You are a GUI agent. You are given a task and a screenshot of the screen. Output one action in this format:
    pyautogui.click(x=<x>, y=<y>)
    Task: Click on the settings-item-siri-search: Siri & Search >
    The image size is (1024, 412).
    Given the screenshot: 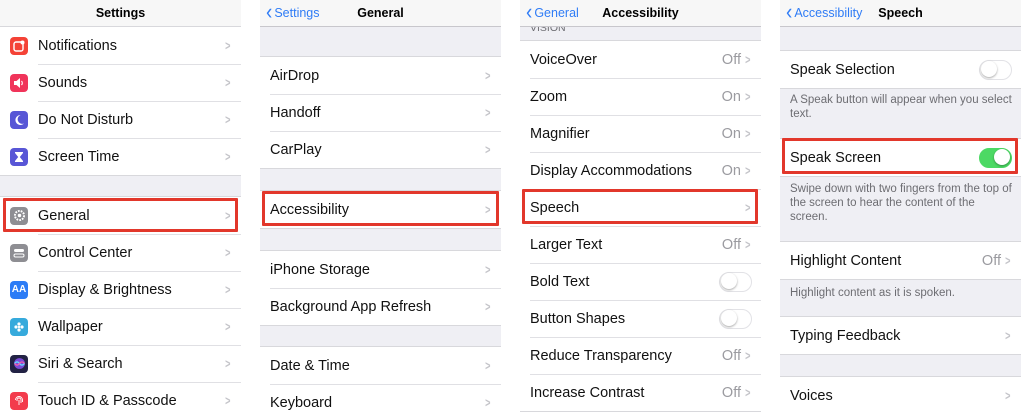 What is the action you would take?
    pyautogui.click(x=120, y=363)
    